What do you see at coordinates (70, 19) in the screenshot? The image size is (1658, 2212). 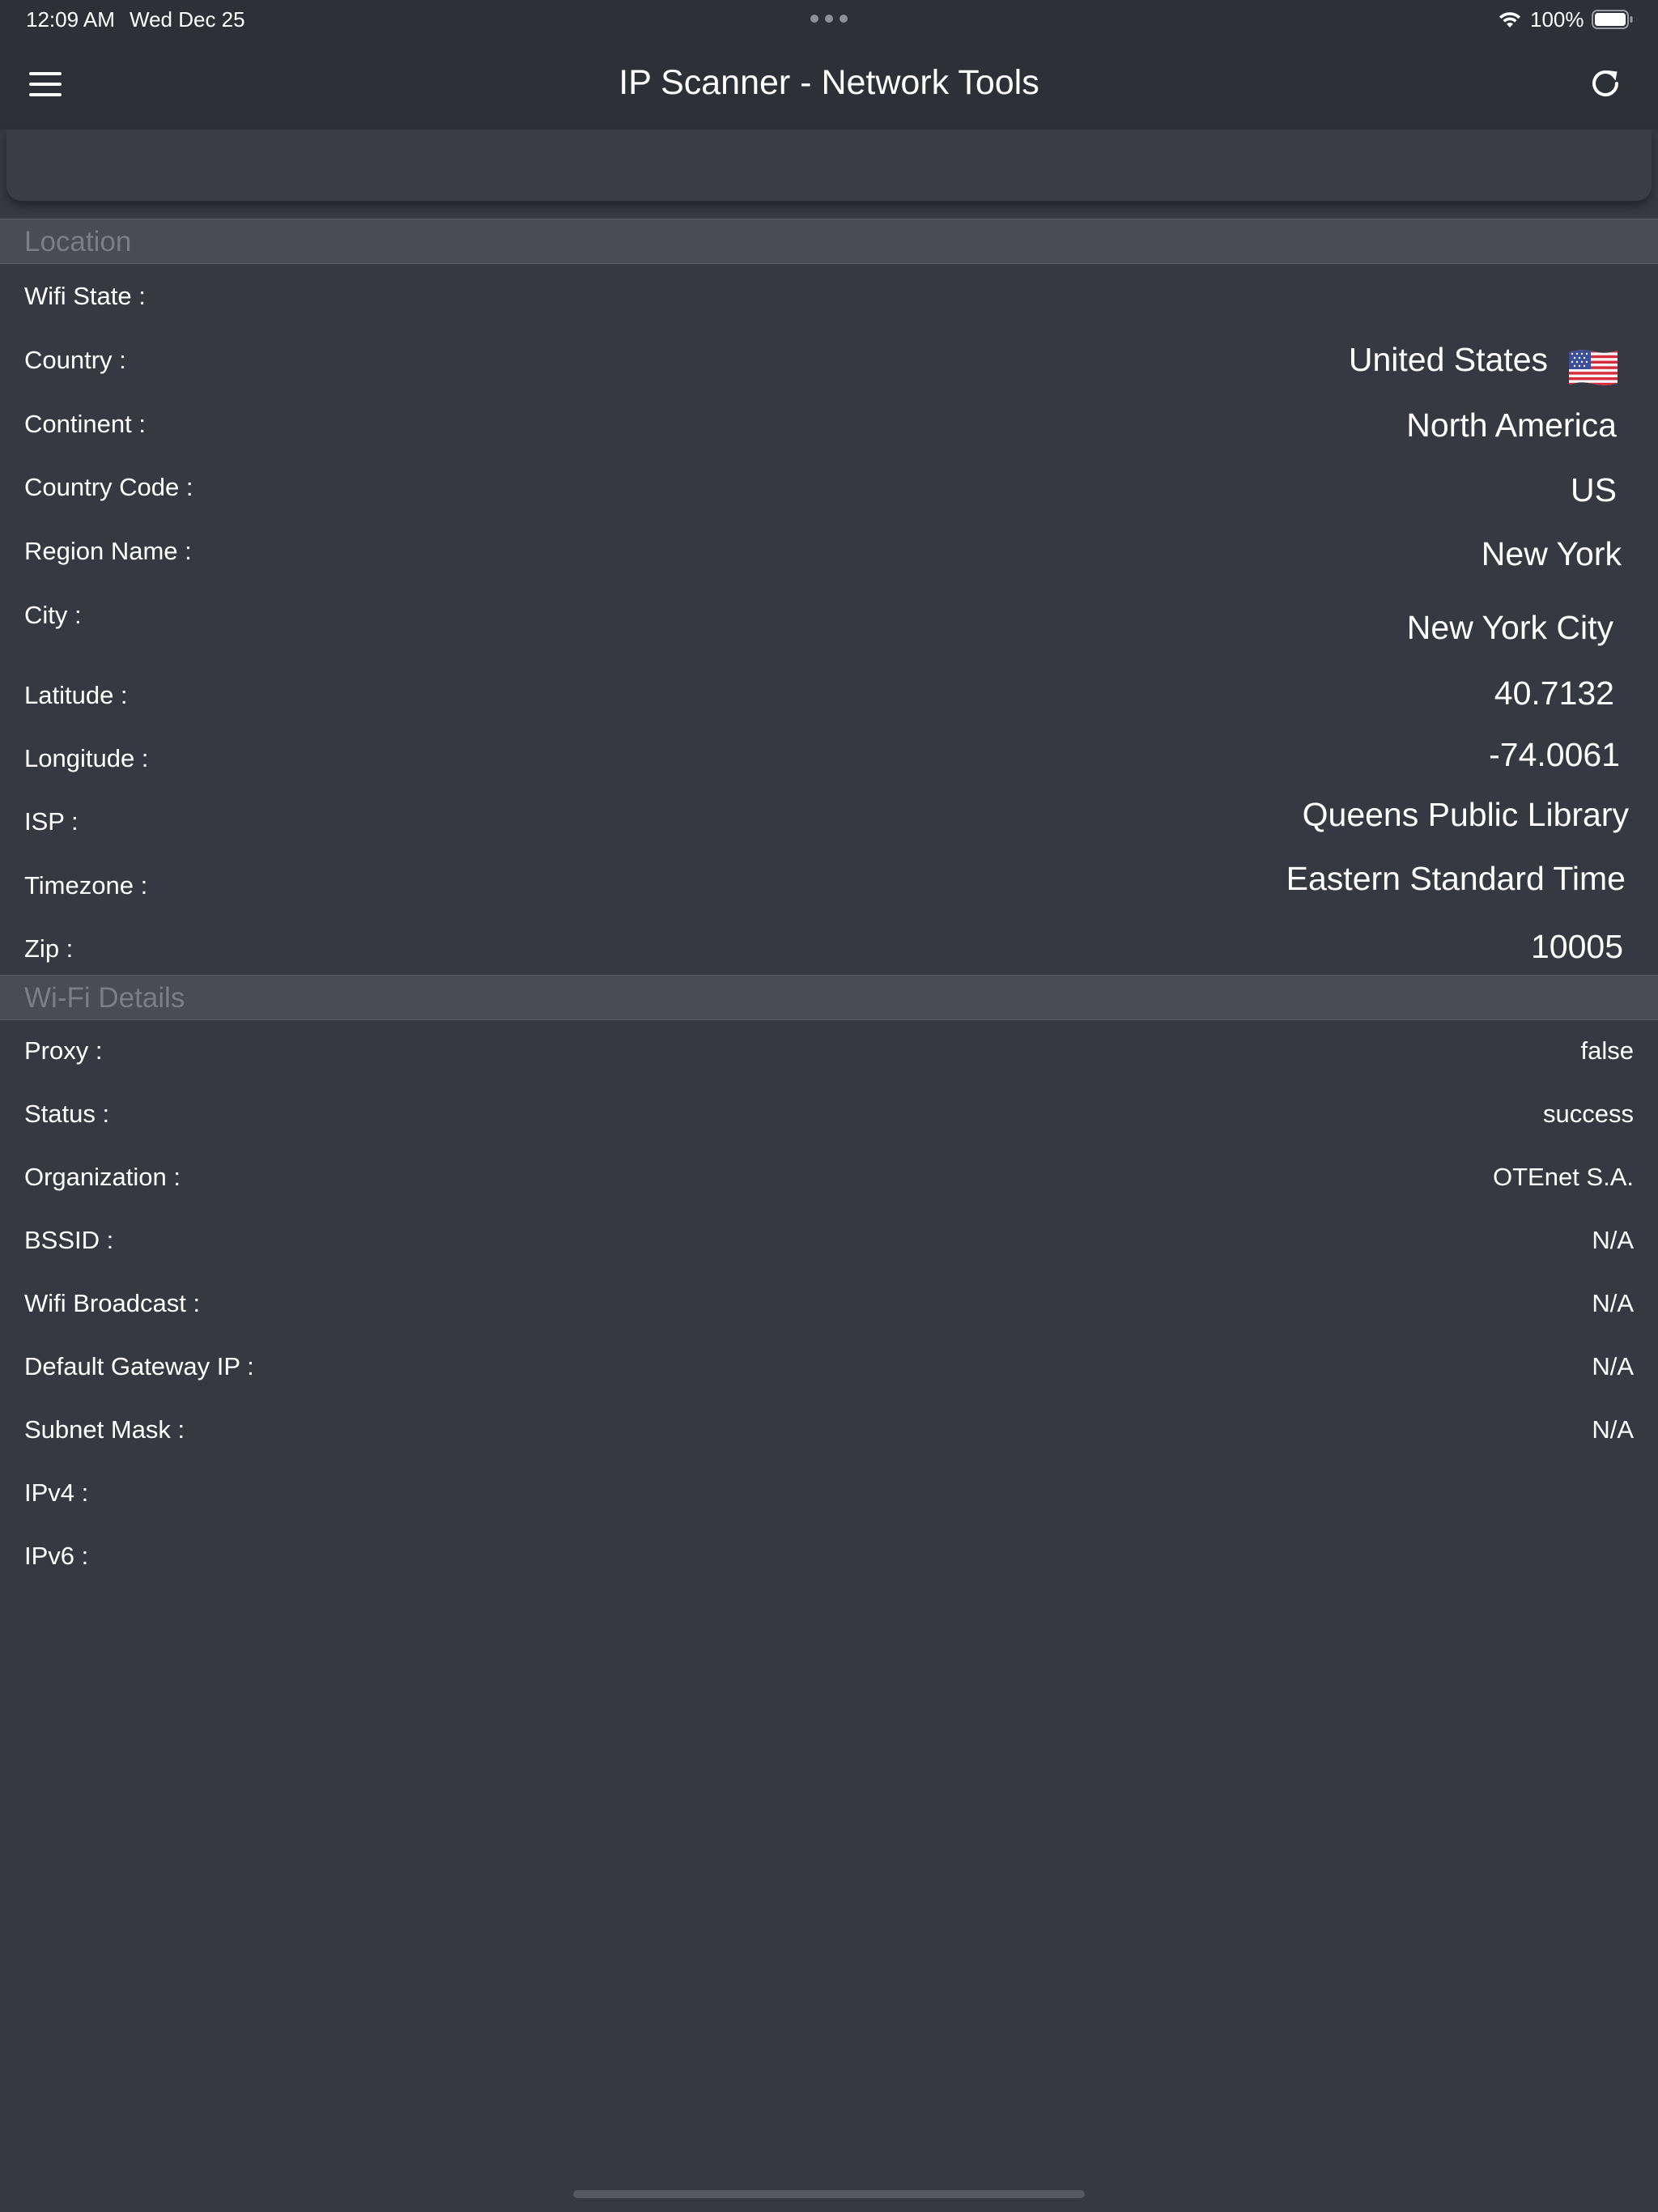 I see `status-time: 12:09 AM` at bounding box center [70, 19].